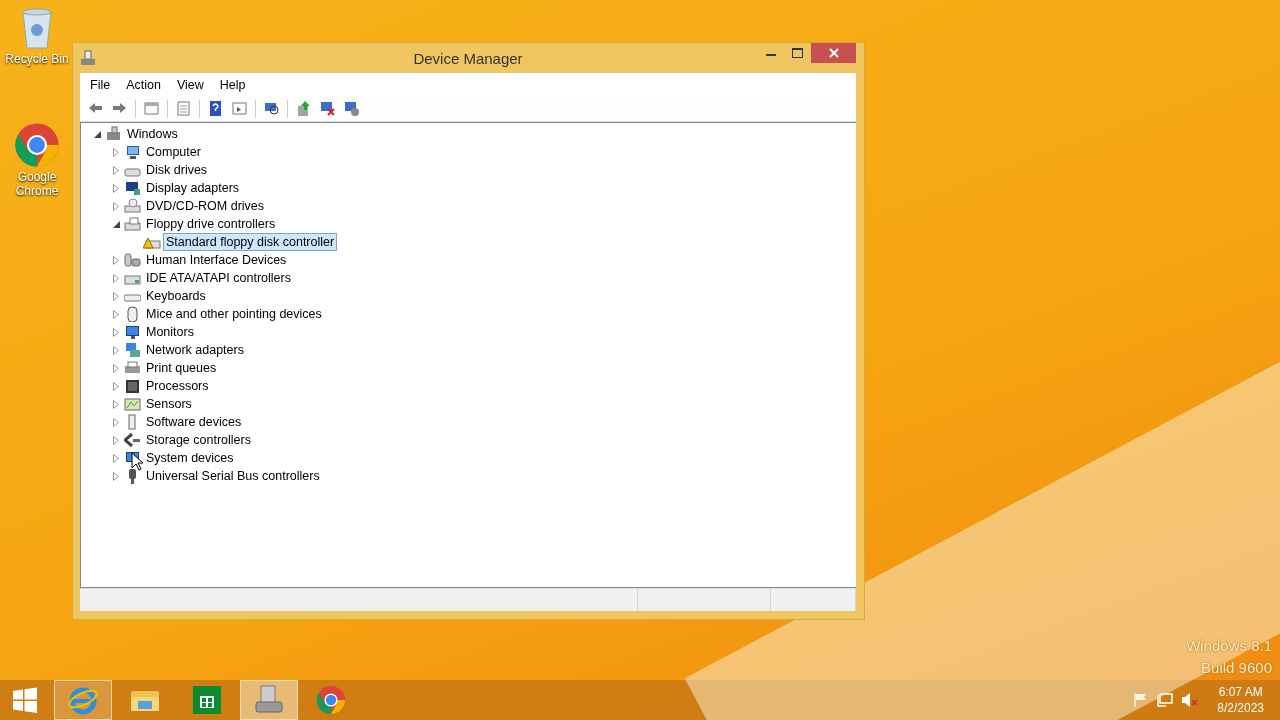 Image resolution: width=1280 pixels, height=720 pixels. What do you see at coordinates (269, 700) in the screenshot?
I see `device-manager-button` at bounding box center [269, 700].